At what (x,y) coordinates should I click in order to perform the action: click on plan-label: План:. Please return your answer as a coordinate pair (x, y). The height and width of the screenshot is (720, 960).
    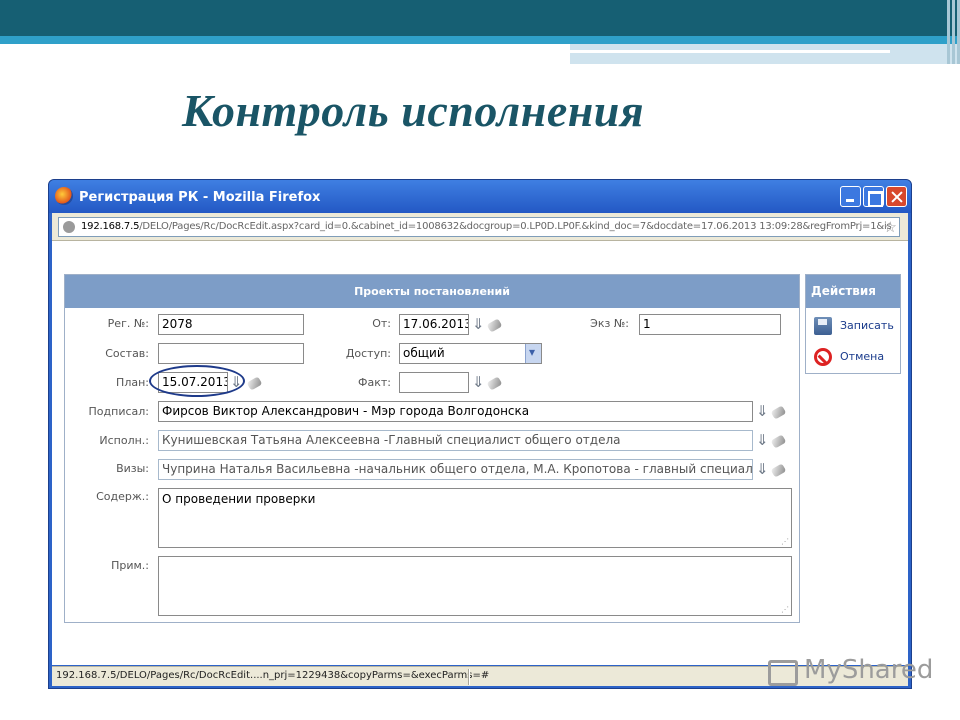
    Looking at the image, I should click on (132, 382).